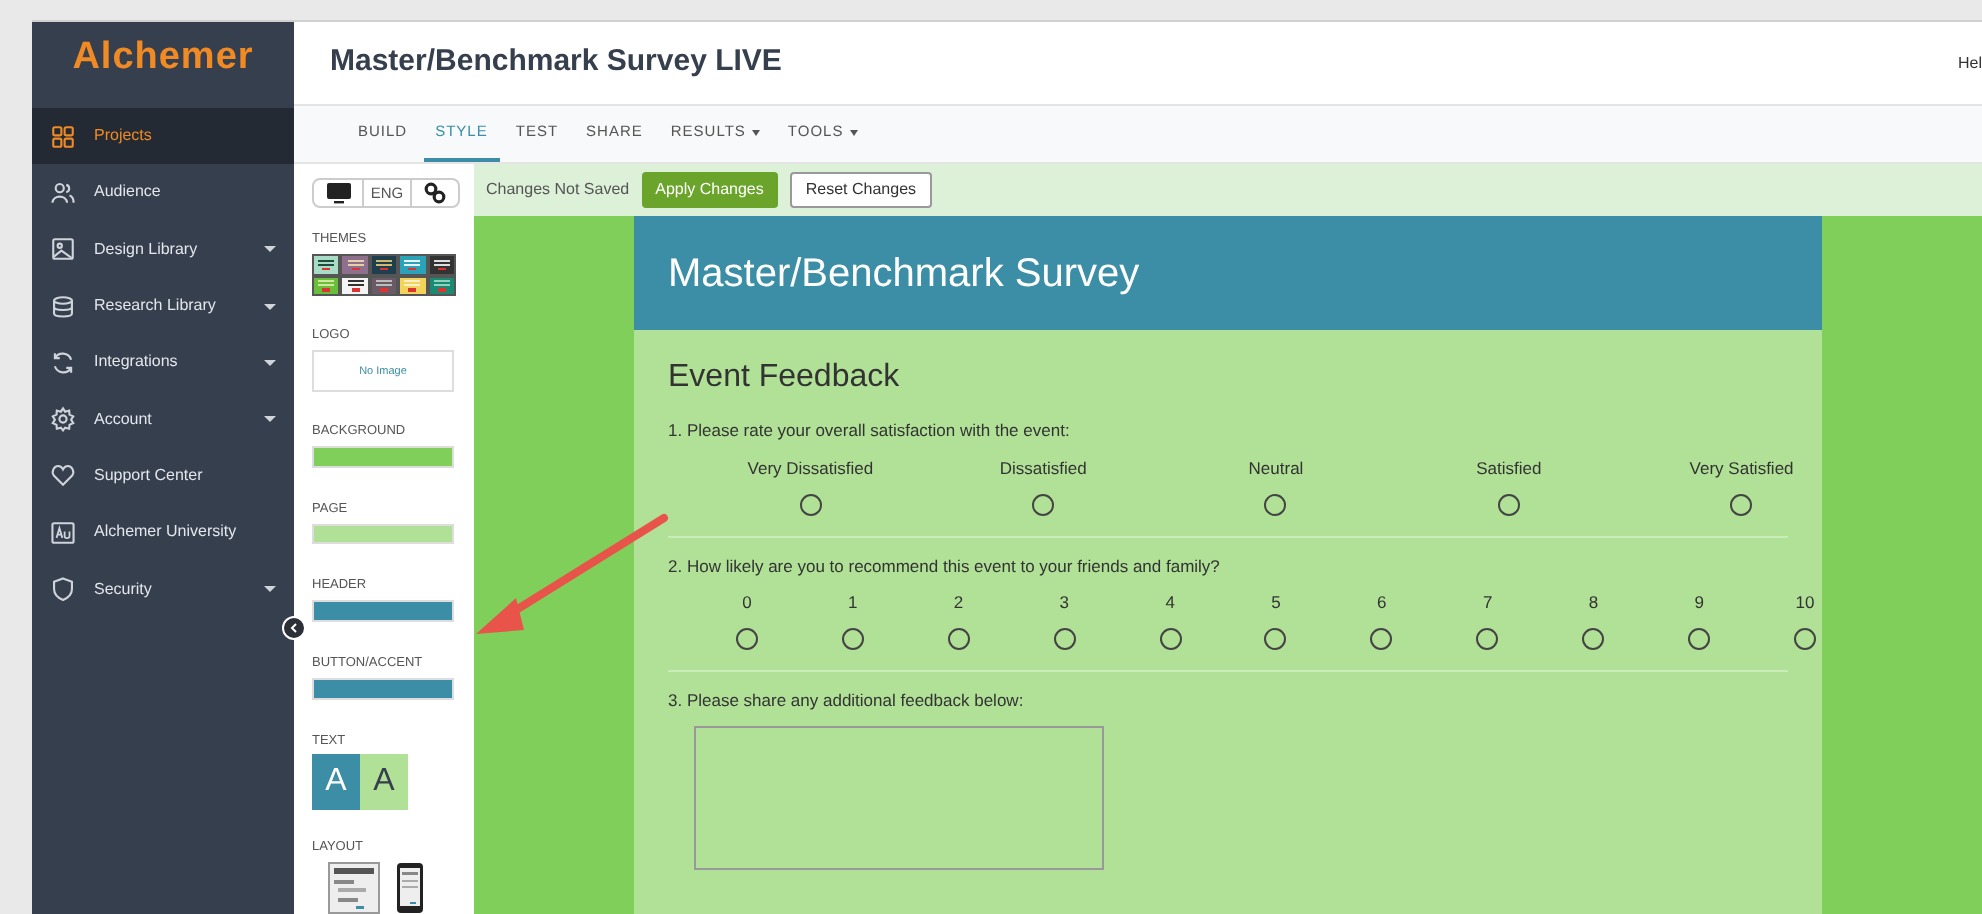  Describe the element at coordinates (1593, 603) in the screenshot. I see `option-label: 8` at that location.